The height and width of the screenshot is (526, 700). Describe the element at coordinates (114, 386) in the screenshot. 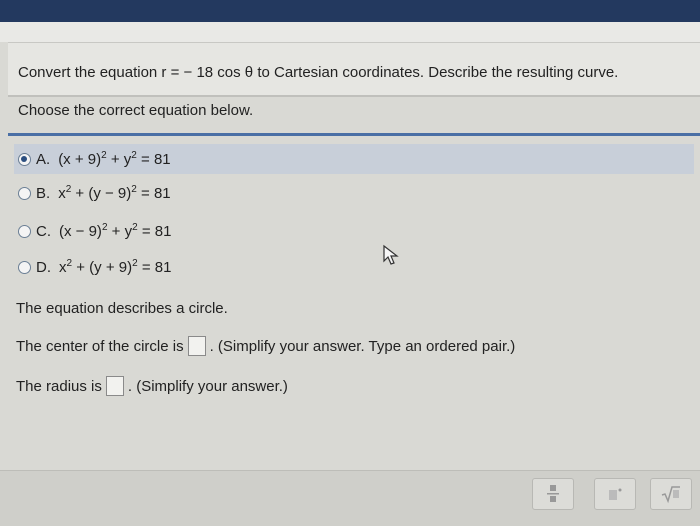

I see `radius-answer-input` at that location.